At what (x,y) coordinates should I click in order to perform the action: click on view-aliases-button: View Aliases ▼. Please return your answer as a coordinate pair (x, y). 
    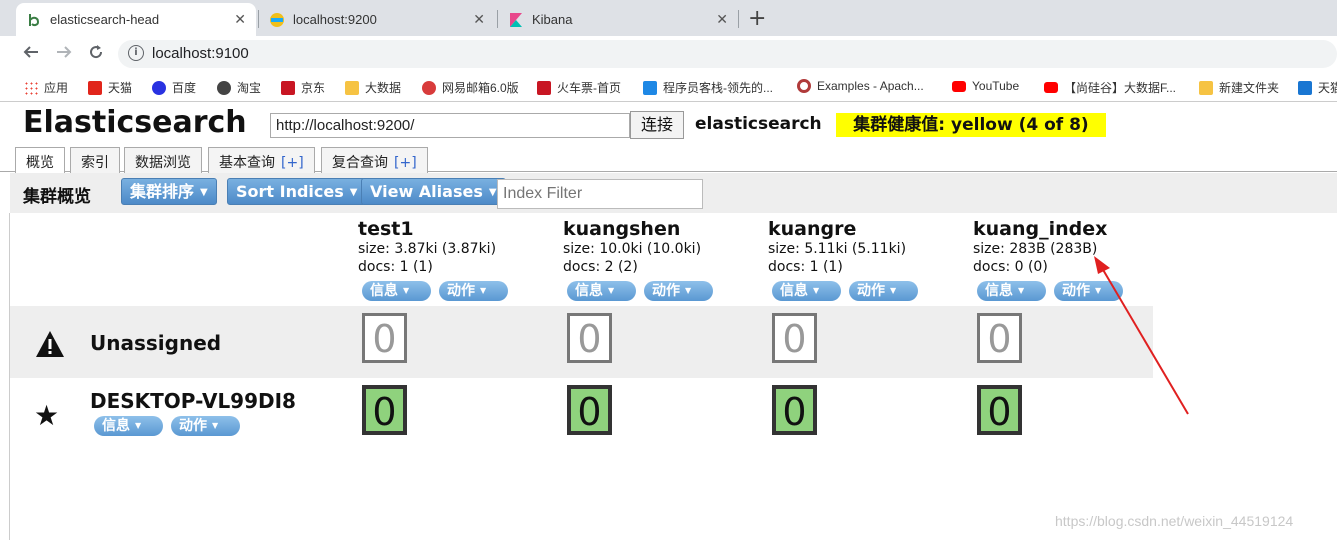
    Looking at the image, I should click on (433, 191).